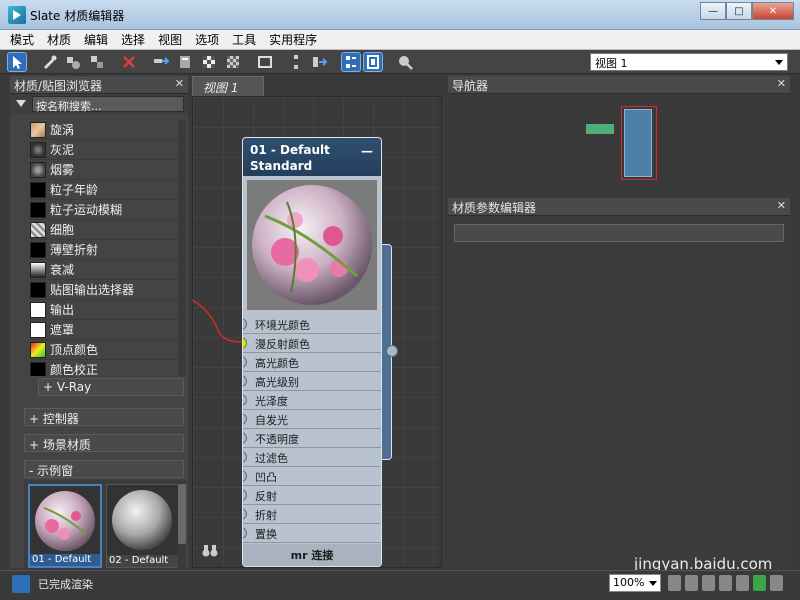 The height and width of the screenshot is (600, 800). What do you see at coordinates (619, 144) in the screenshot?
I see `navigator-view` at bounding box center [619, 144].